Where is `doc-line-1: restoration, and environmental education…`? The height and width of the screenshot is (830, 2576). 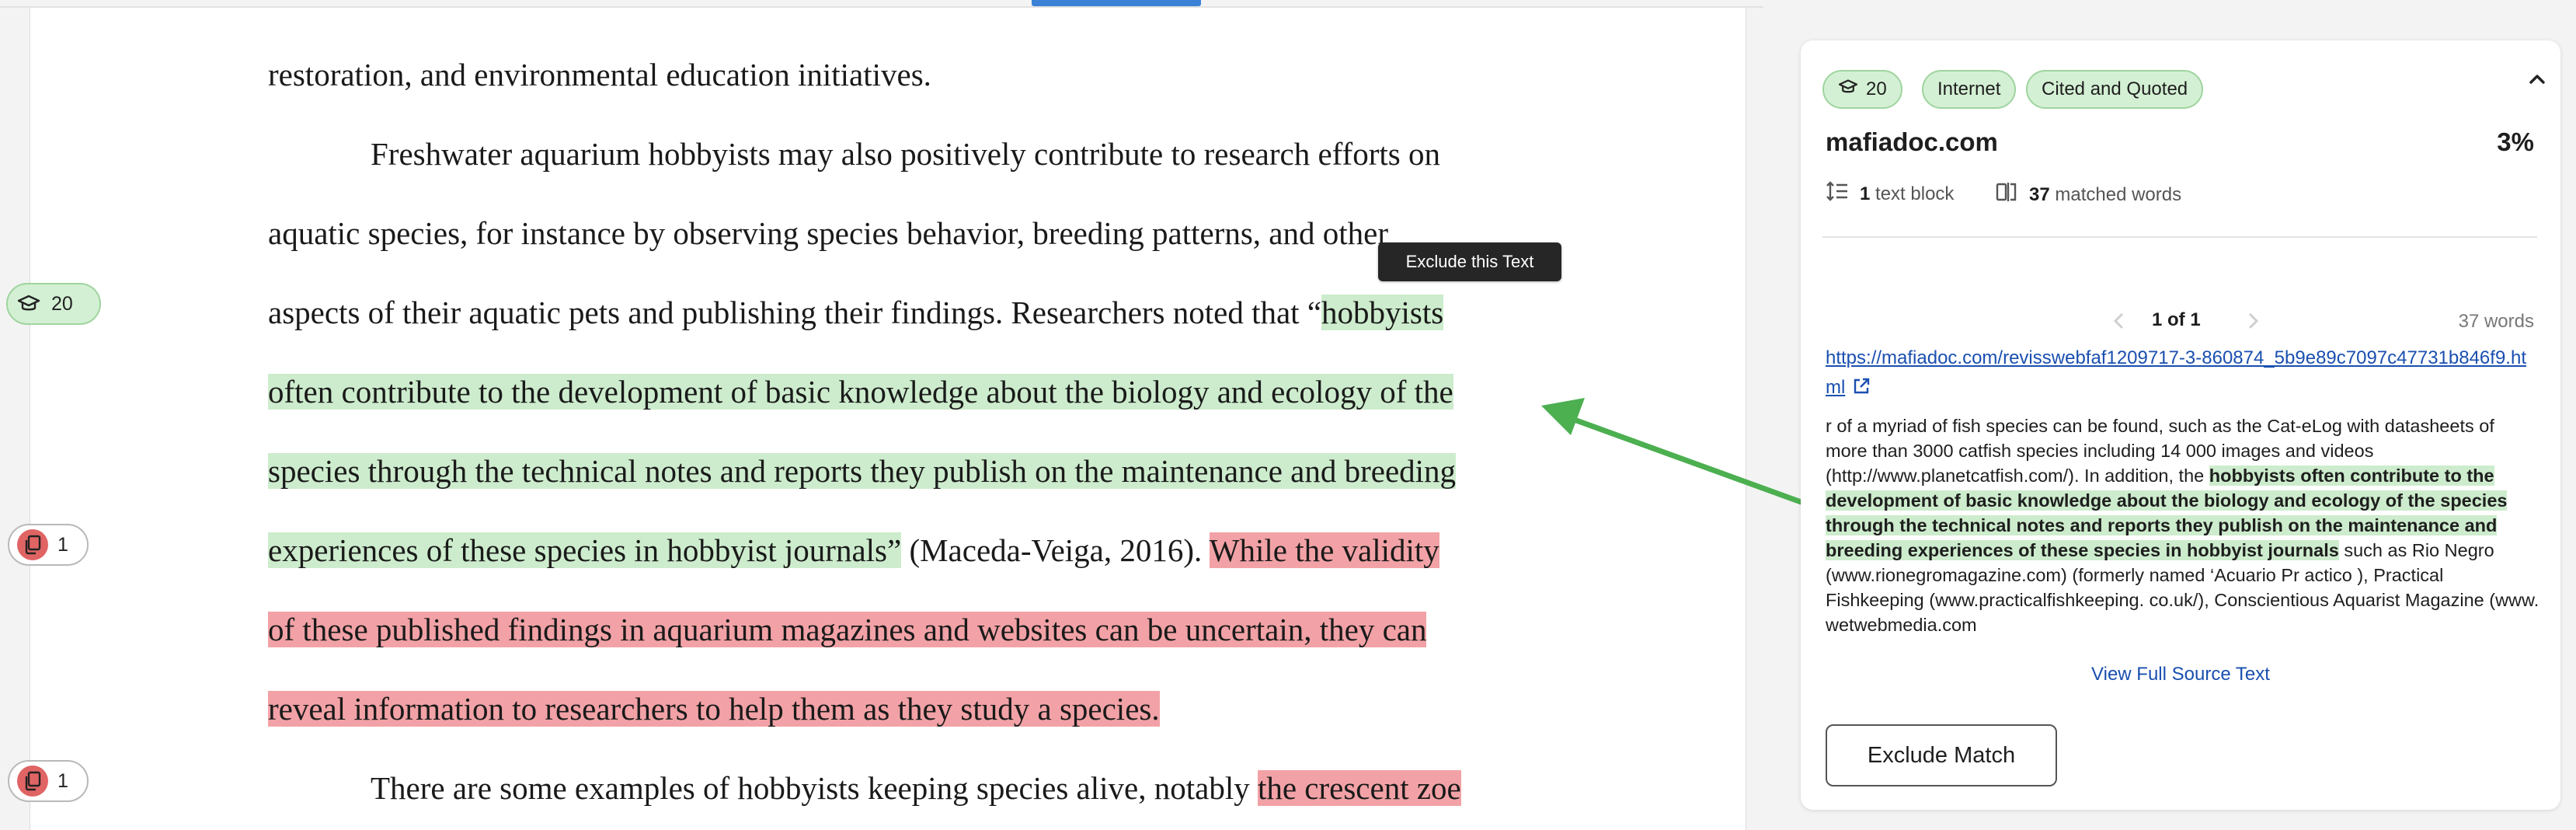 doc-line-1: restoration, and environmental education… is located at coordinates (599, 74).